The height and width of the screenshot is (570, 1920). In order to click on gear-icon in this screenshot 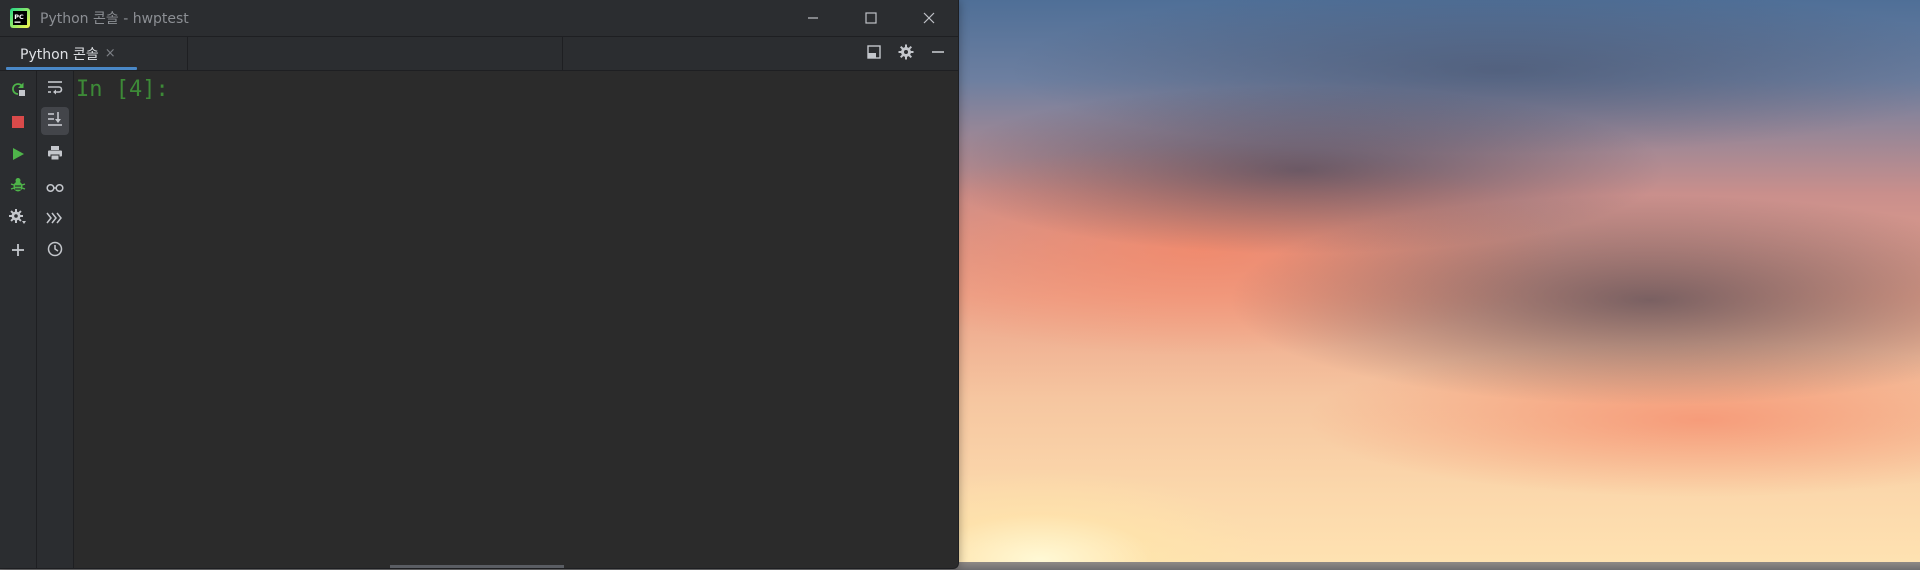, I will do `click(906, 54)`.